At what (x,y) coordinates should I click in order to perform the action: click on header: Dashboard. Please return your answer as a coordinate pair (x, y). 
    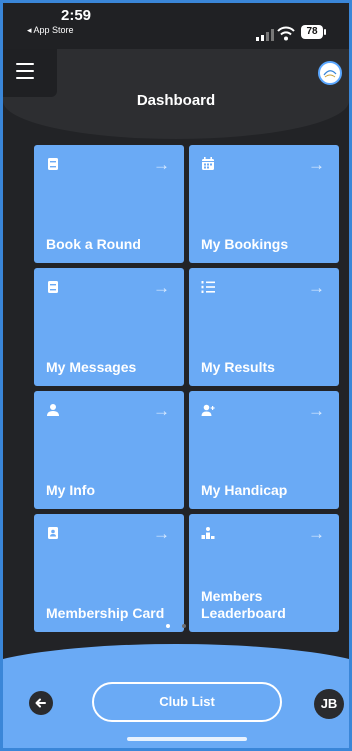
    Looking at the image, I should click on (176, 94).